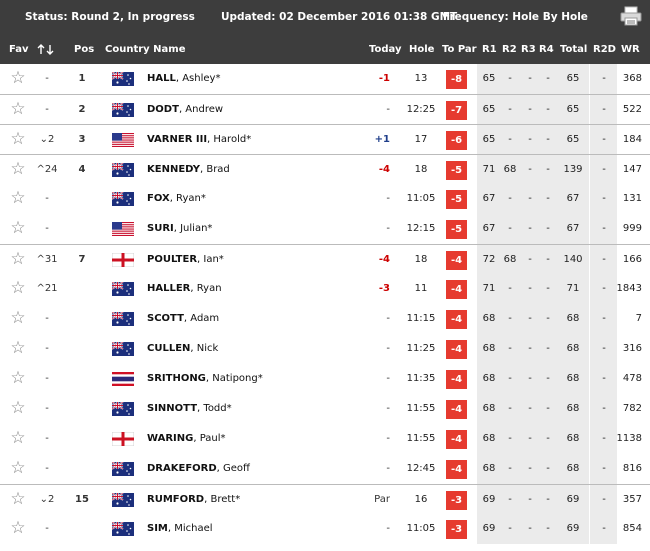 The width and height of the screenshot is (650, 551). I want to click on col-pos: Pos, so click(84, 49).